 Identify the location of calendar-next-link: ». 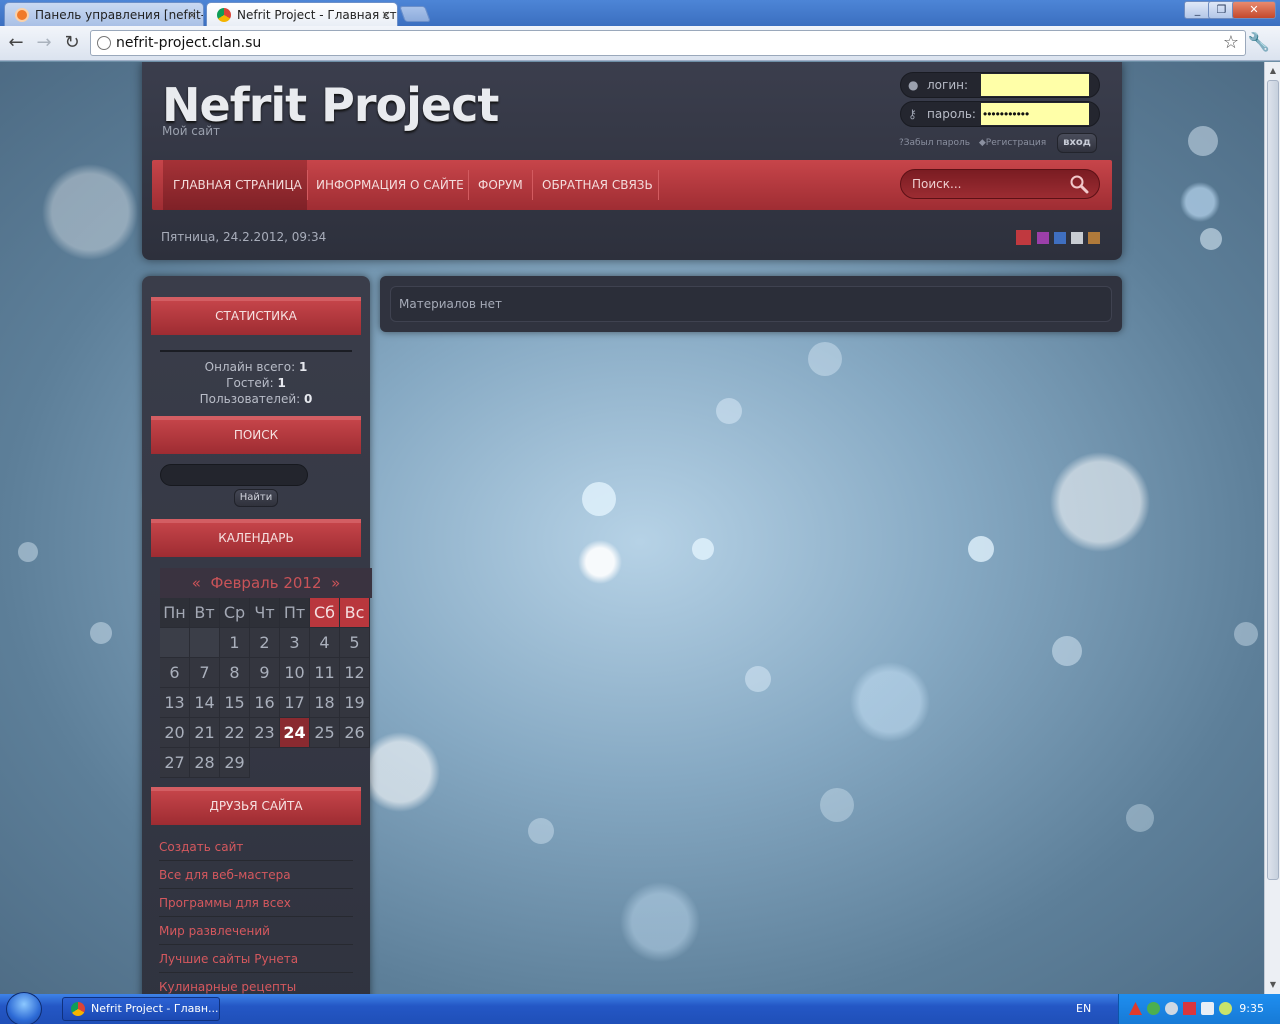
(335, 583).